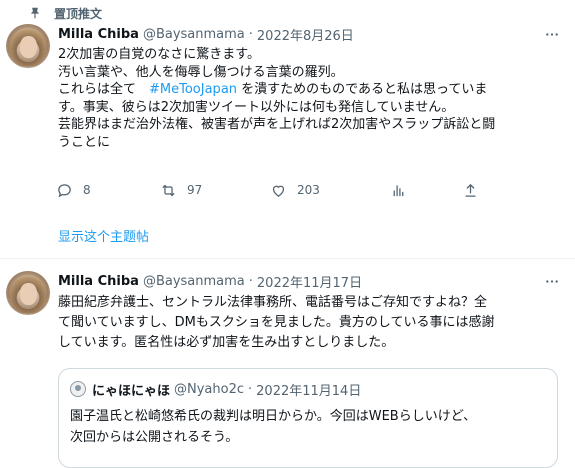  What do you see at coordinates (273, 302) in the screenshot?
I see `tweet-line: 藤田紀彦弁護士、セントラル法律事務所、電話番号はご存知ですよね？全` at bounding box center [273, 302].